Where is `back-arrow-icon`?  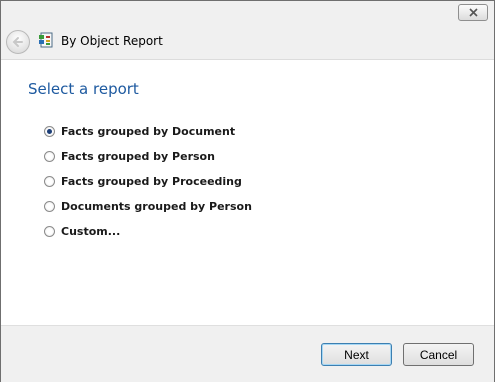 back-arrow-icon is located at coordinates (17, 42).